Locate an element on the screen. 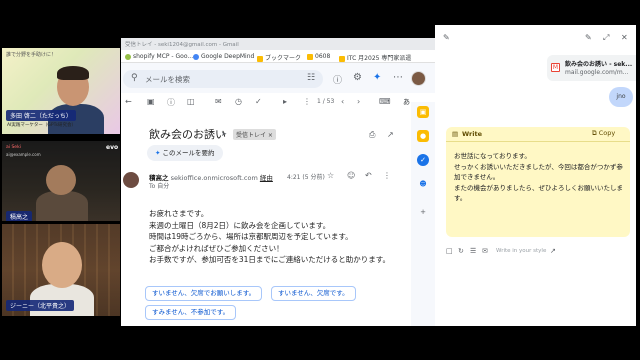  deepmind-icon is located at coordinates (196, 56).